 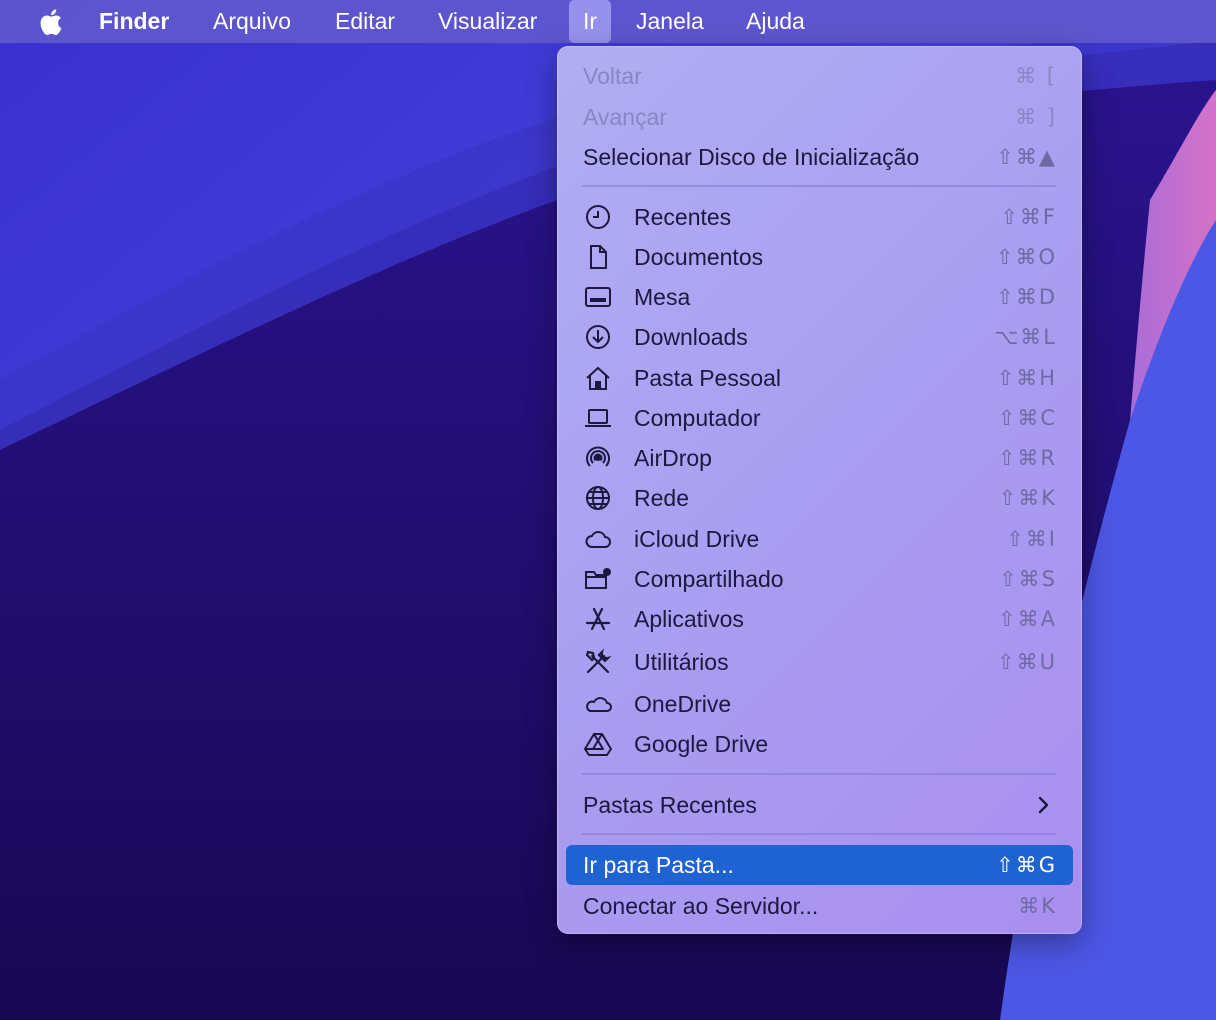 I want to click on menubar-visualizar: Visualizar, so click(x=487, y=21).